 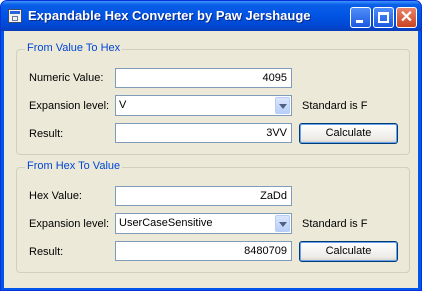 I want to click on close-button: ✕, so click(x=406, y=17).